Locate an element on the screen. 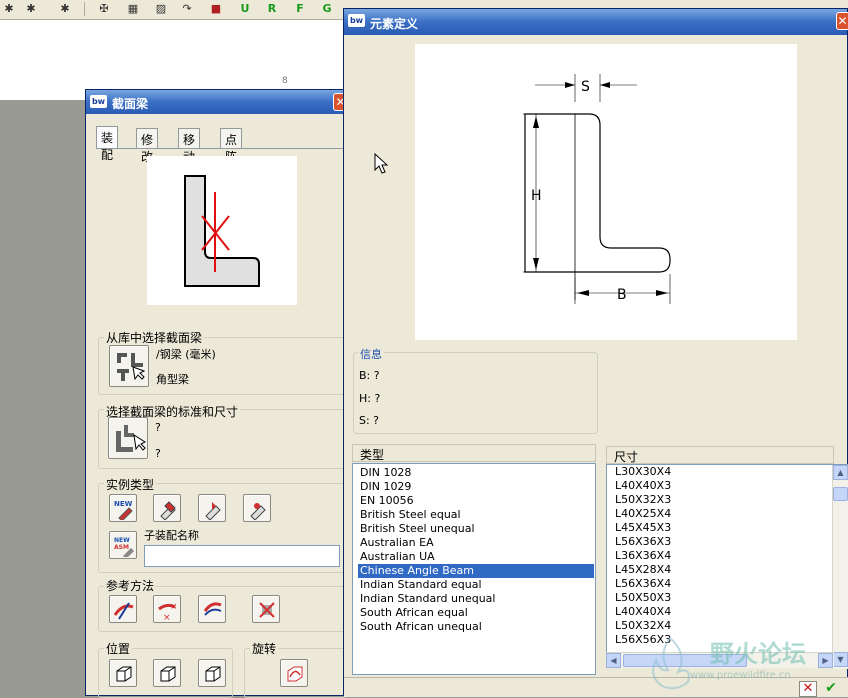 This screenshot has width=848, height=698. rotate-cube-icon is located at coordinates (295, 674).